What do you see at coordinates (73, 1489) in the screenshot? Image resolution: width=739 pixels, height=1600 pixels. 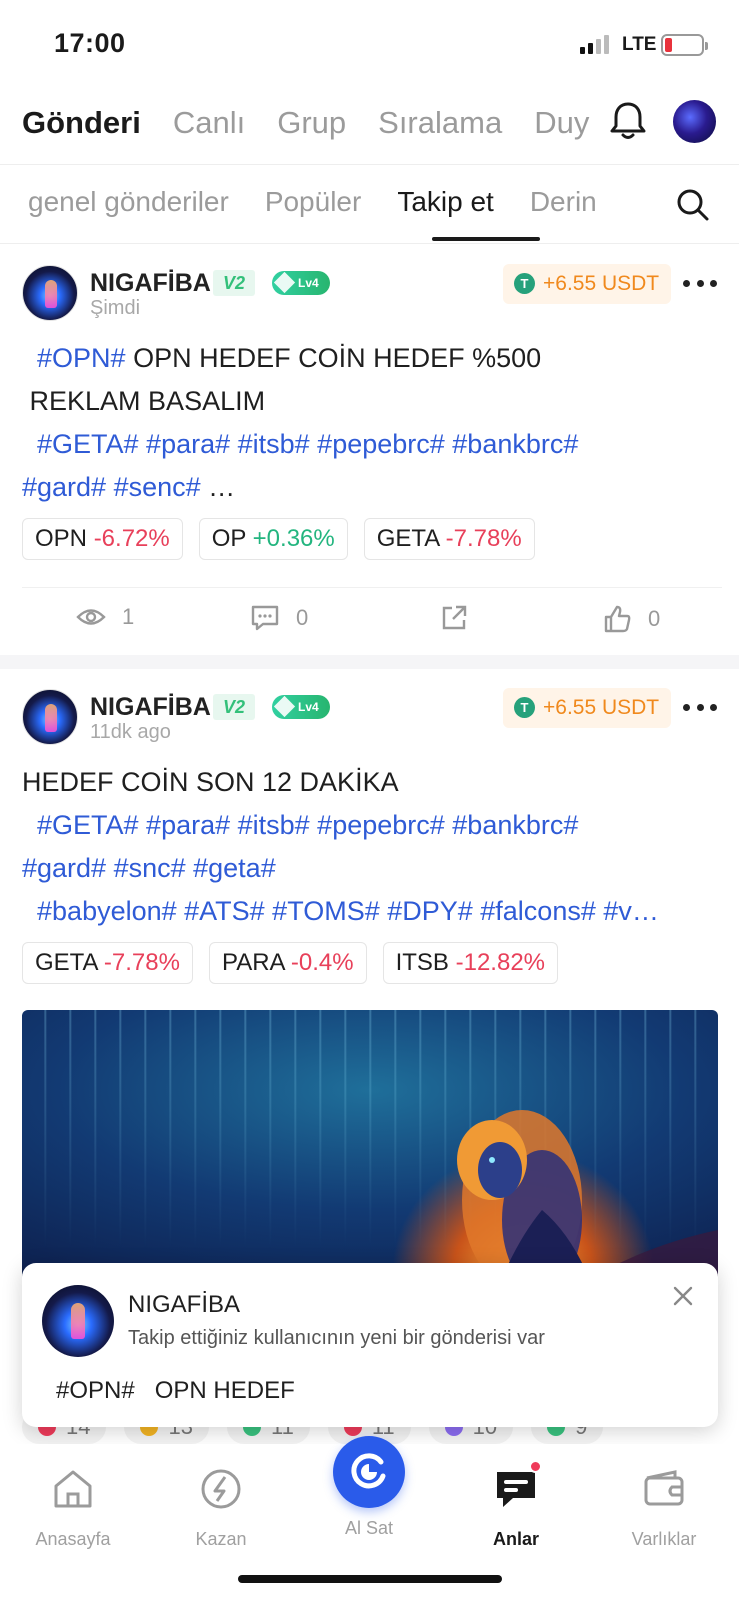 I see `home-icon` at bounding box center [73, 1489].